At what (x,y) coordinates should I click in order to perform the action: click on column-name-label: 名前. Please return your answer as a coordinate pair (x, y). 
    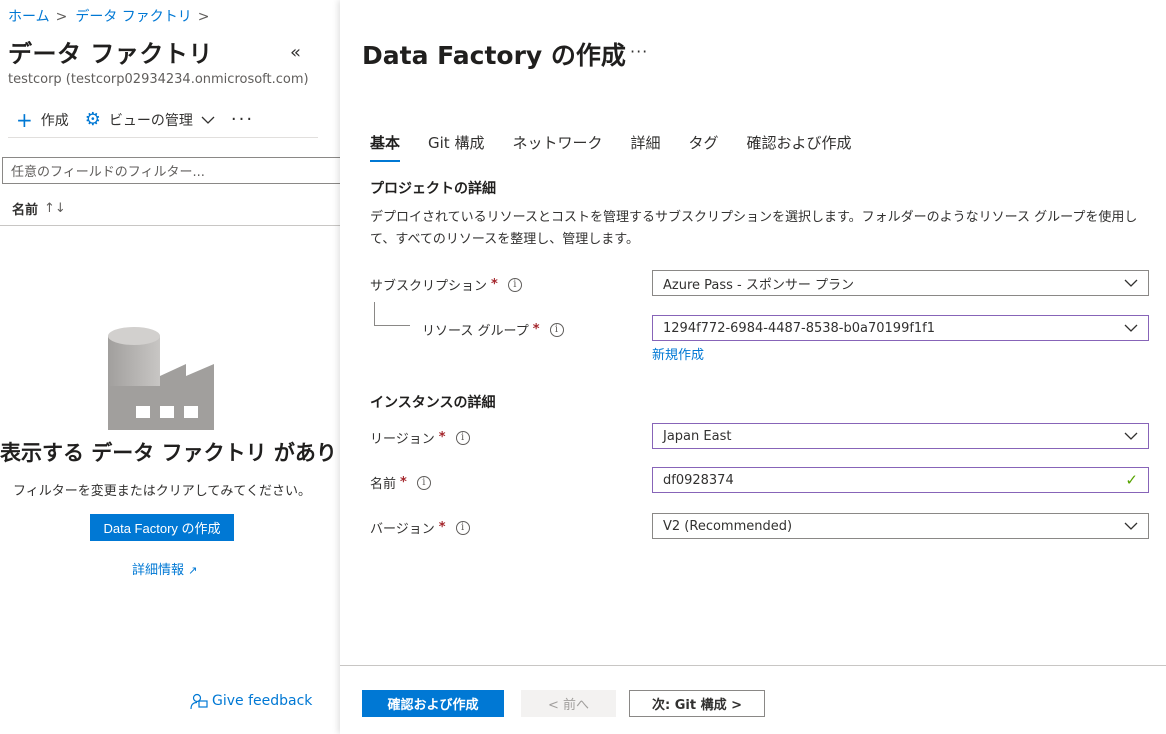
    Looking at the image, I should click on (25, 210).